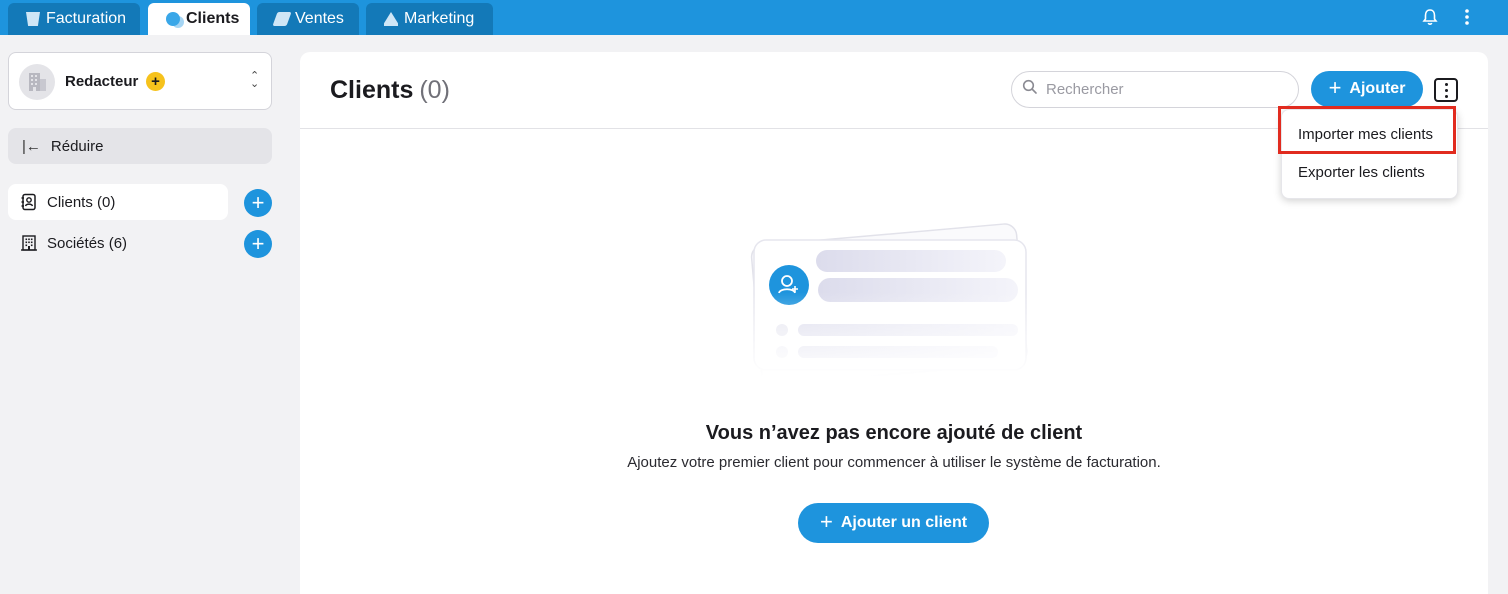 Image resolution: width=1508 pixels, height=594 pixels. What do you see at coordinates (87, 243) in the screenshot?
I see `sidebar-item-label: Sociétés (6)` at bounding box center [87, 243].